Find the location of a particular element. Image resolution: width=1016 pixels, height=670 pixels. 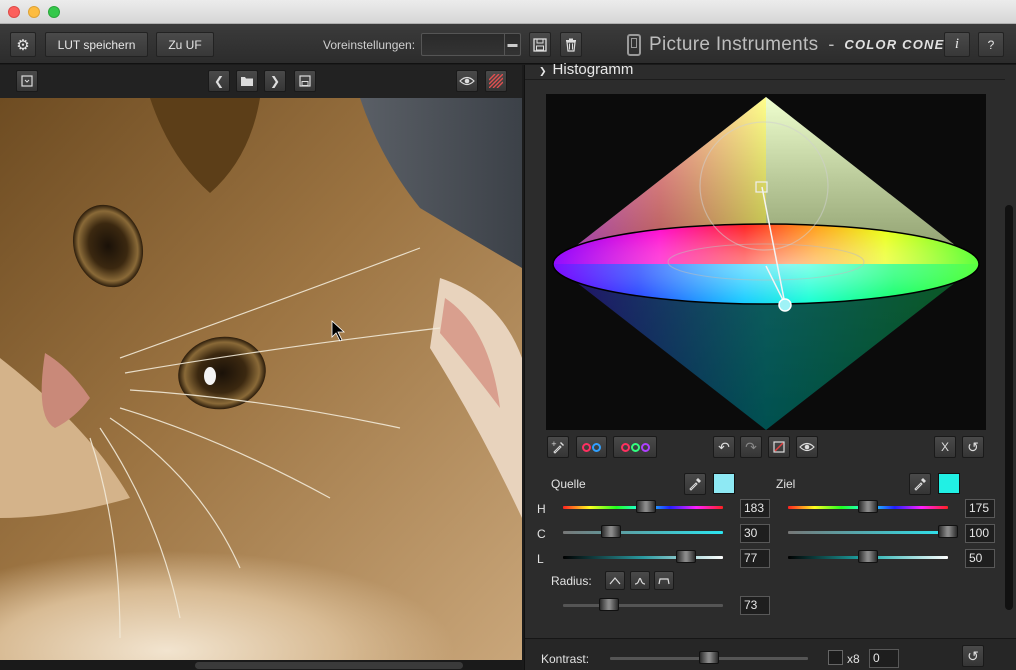

bell-curve-icon is located at coordinates (640, 581).